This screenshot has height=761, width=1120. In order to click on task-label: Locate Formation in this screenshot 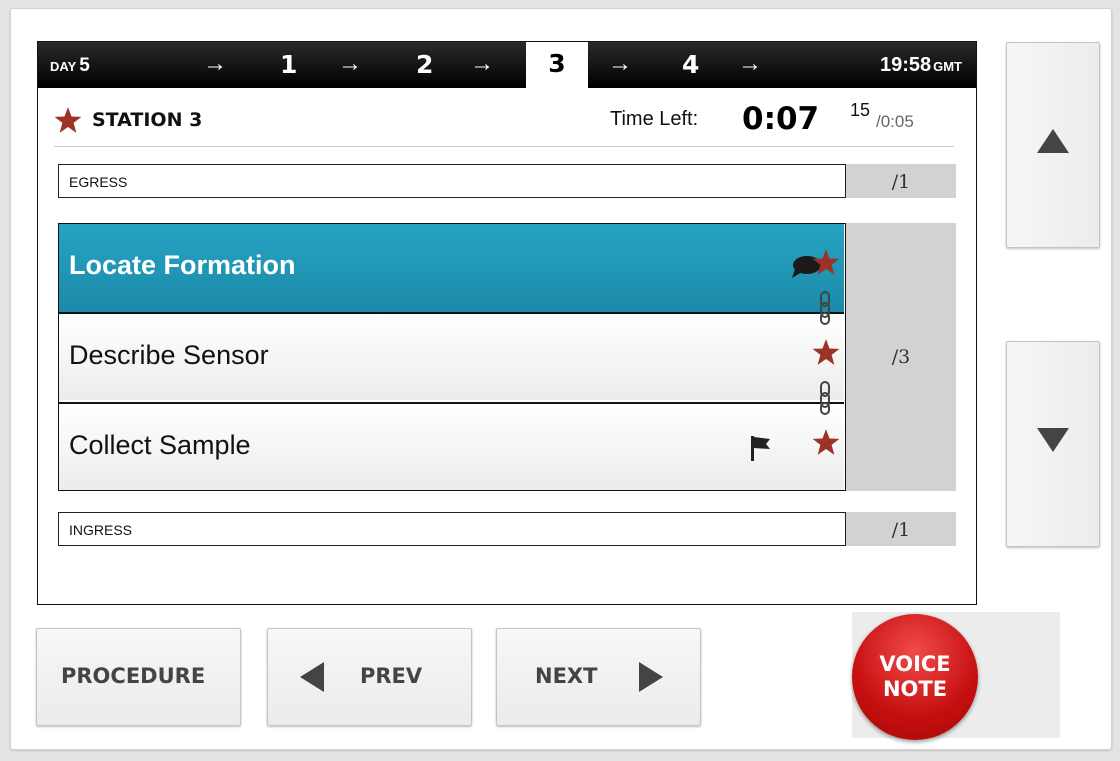, I will do `click(182, 265)`.